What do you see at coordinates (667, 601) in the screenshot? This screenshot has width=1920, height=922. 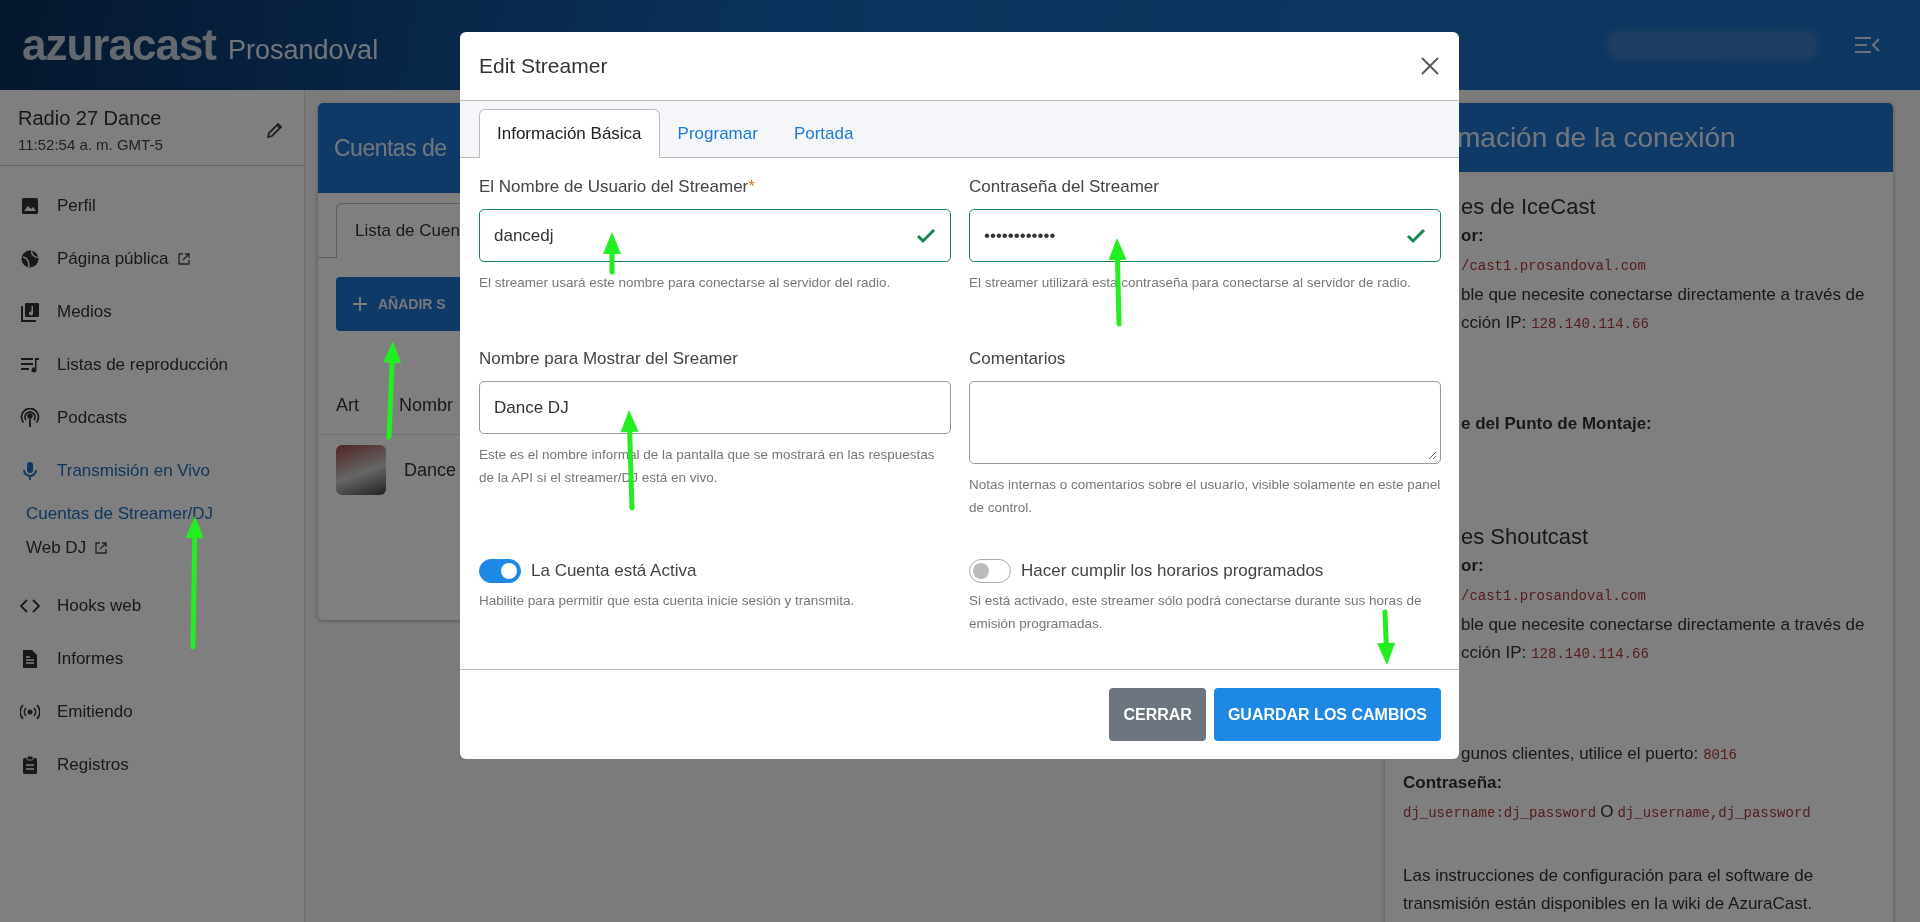 I see `help-text: Habilite para permitir que esta cuenta inicie sesión y transmita.` at bounding box center [667, 601].